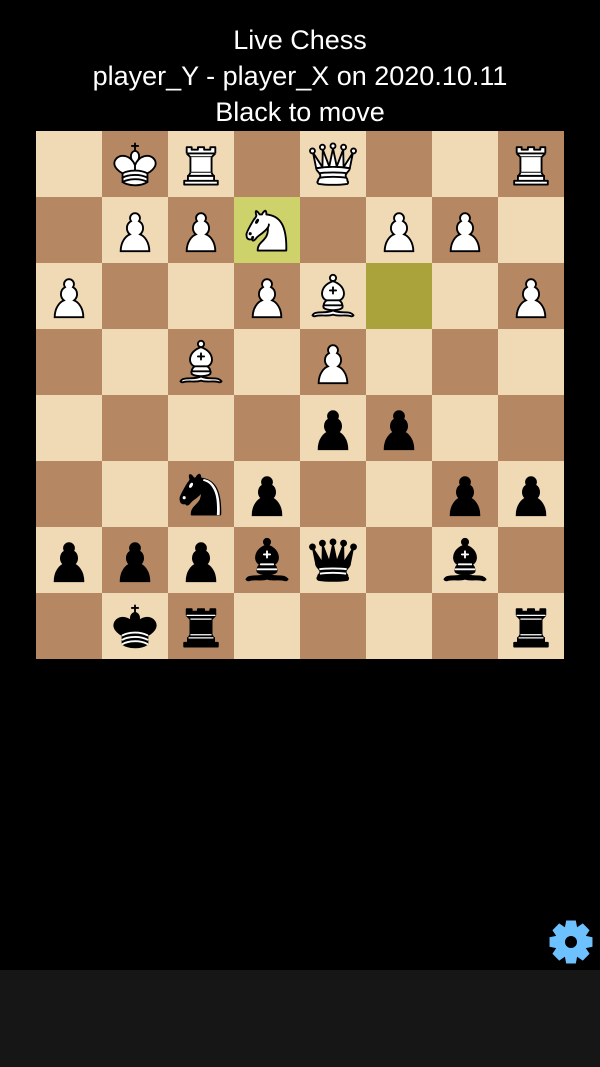 The height and width of the screenshot is (1067, 600). I want to click on white-queen-icon, so click(333, 164).